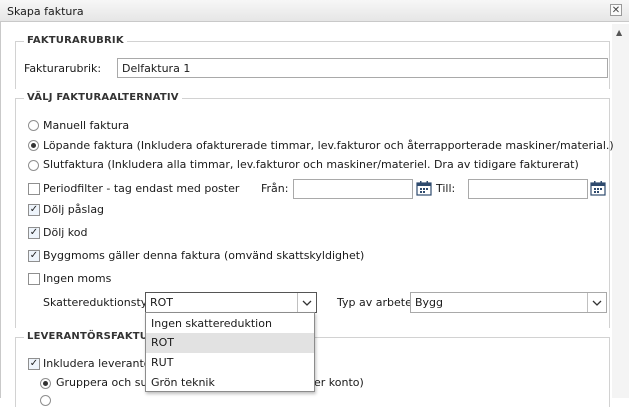 The image size is (629, 407). What do you see at coordinates (429, 302) in the screenshot?
I see `typ-av-arbete-value: Bygg` at bounding box center [429, 302].